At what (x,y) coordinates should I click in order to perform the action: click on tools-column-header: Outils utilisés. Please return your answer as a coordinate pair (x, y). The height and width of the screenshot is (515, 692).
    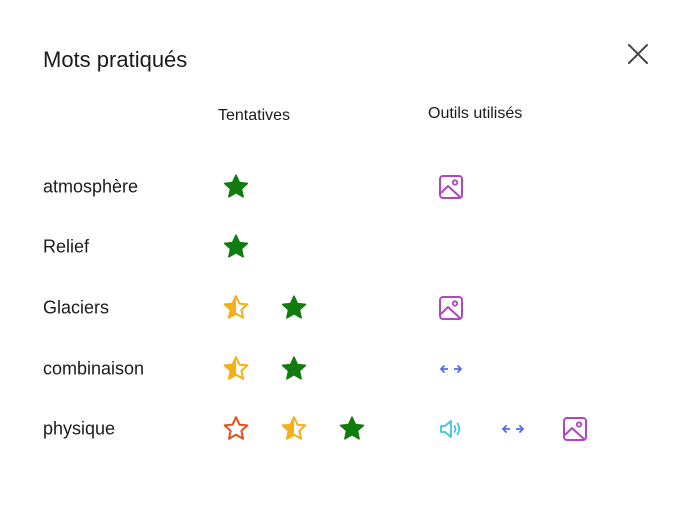
    Looking at the image, I should click on (475, 113).